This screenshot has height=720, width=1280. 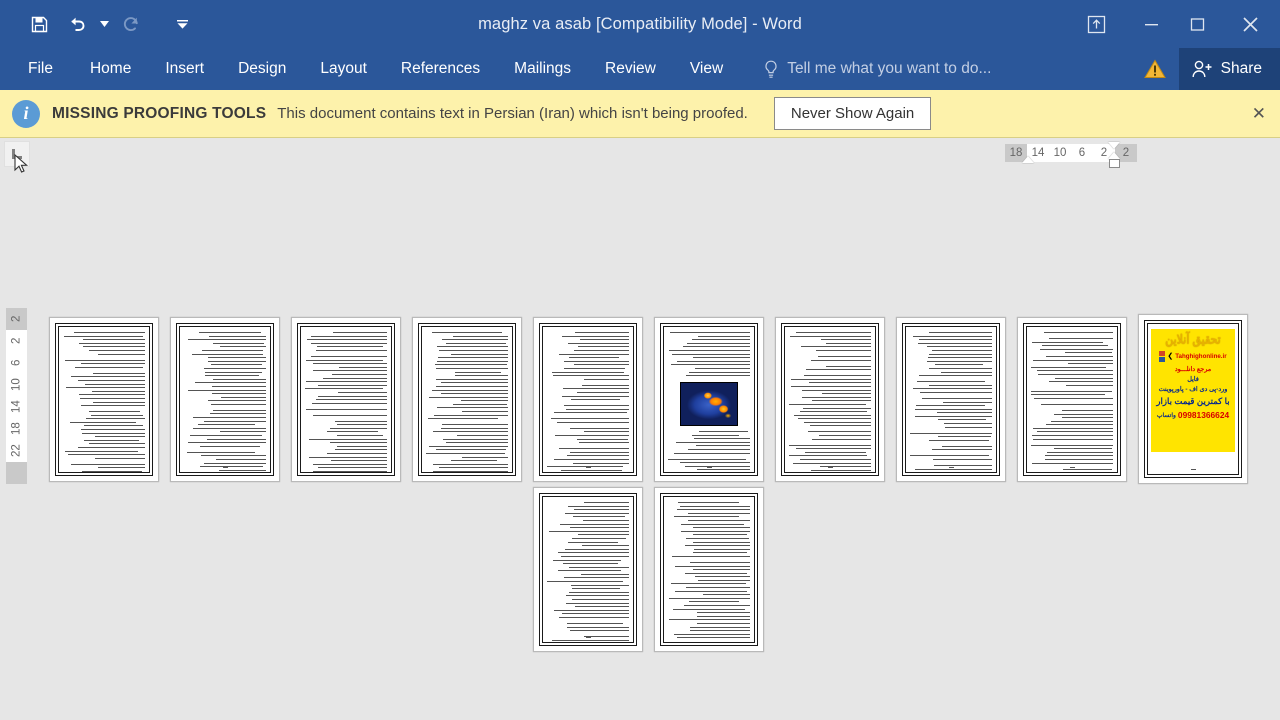 What do you see at coordinates (39, 24) in the screenshot?
I see `save-button` at bounding box center [39, 24].